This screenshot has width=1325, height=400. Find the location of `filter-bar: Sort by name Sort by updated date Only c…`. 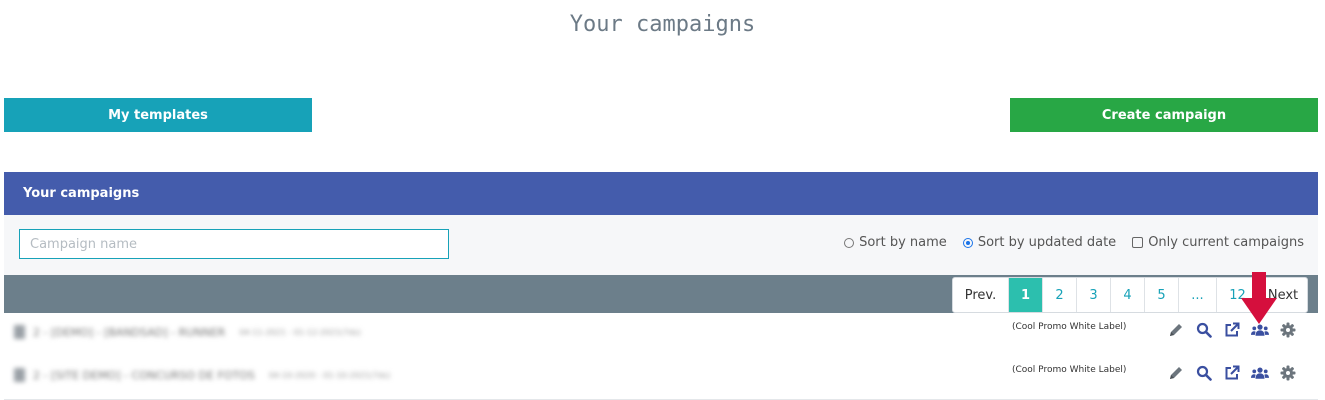

filter-bar: Sort by name Sort by updated date Only c… is located at coordinates (661, 245).